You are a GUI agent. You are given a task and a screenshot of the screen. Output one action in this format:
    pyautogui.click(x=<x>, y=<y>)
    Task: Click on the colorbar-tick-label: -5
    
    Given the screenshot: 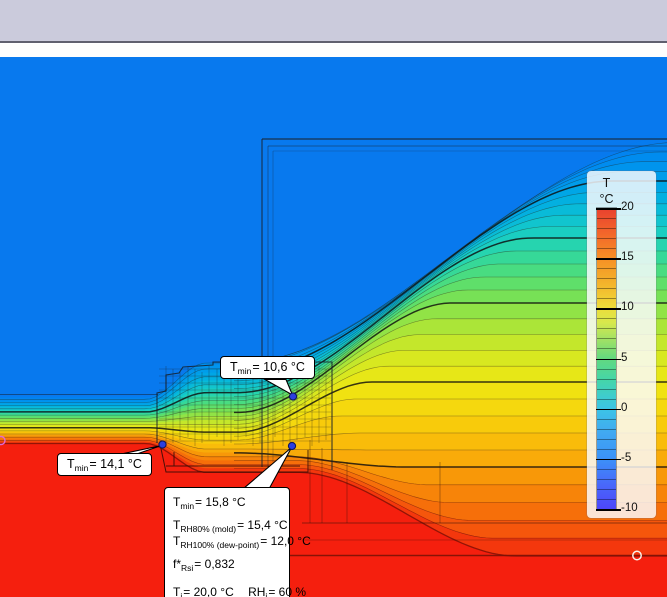 What is the action you would take?
    pyautogui.click(x=626, y=457)
    